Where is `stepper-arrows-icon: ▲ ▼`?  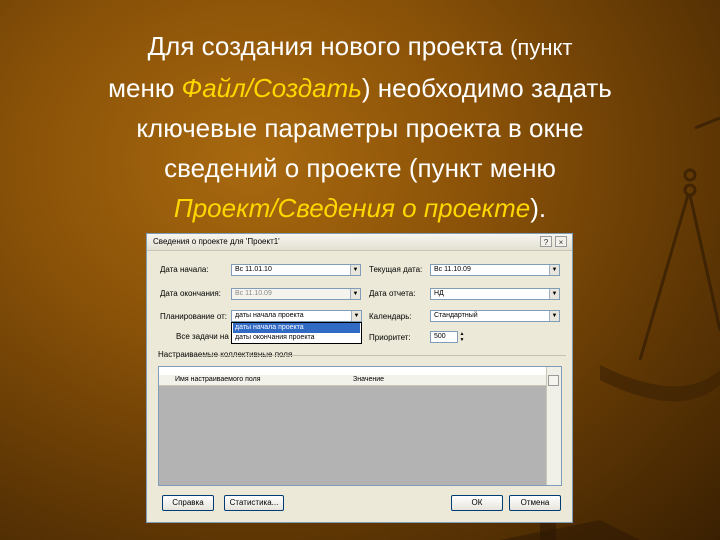 stepper-arrows-icon: ▲ ▼ is located at coordinates (462, 337).